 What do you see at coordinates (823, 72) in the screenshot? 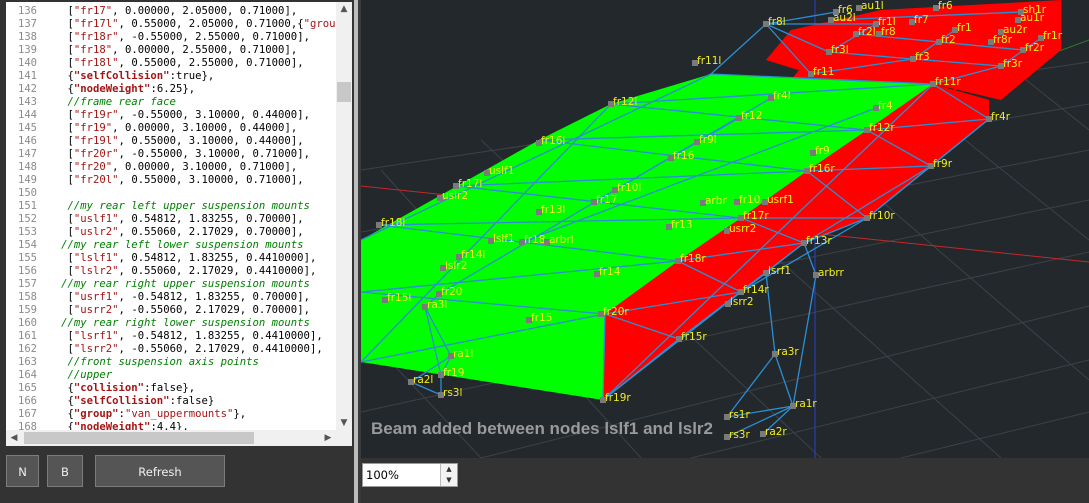
I see `node-label: fr11` at bounding box center [823, 72].